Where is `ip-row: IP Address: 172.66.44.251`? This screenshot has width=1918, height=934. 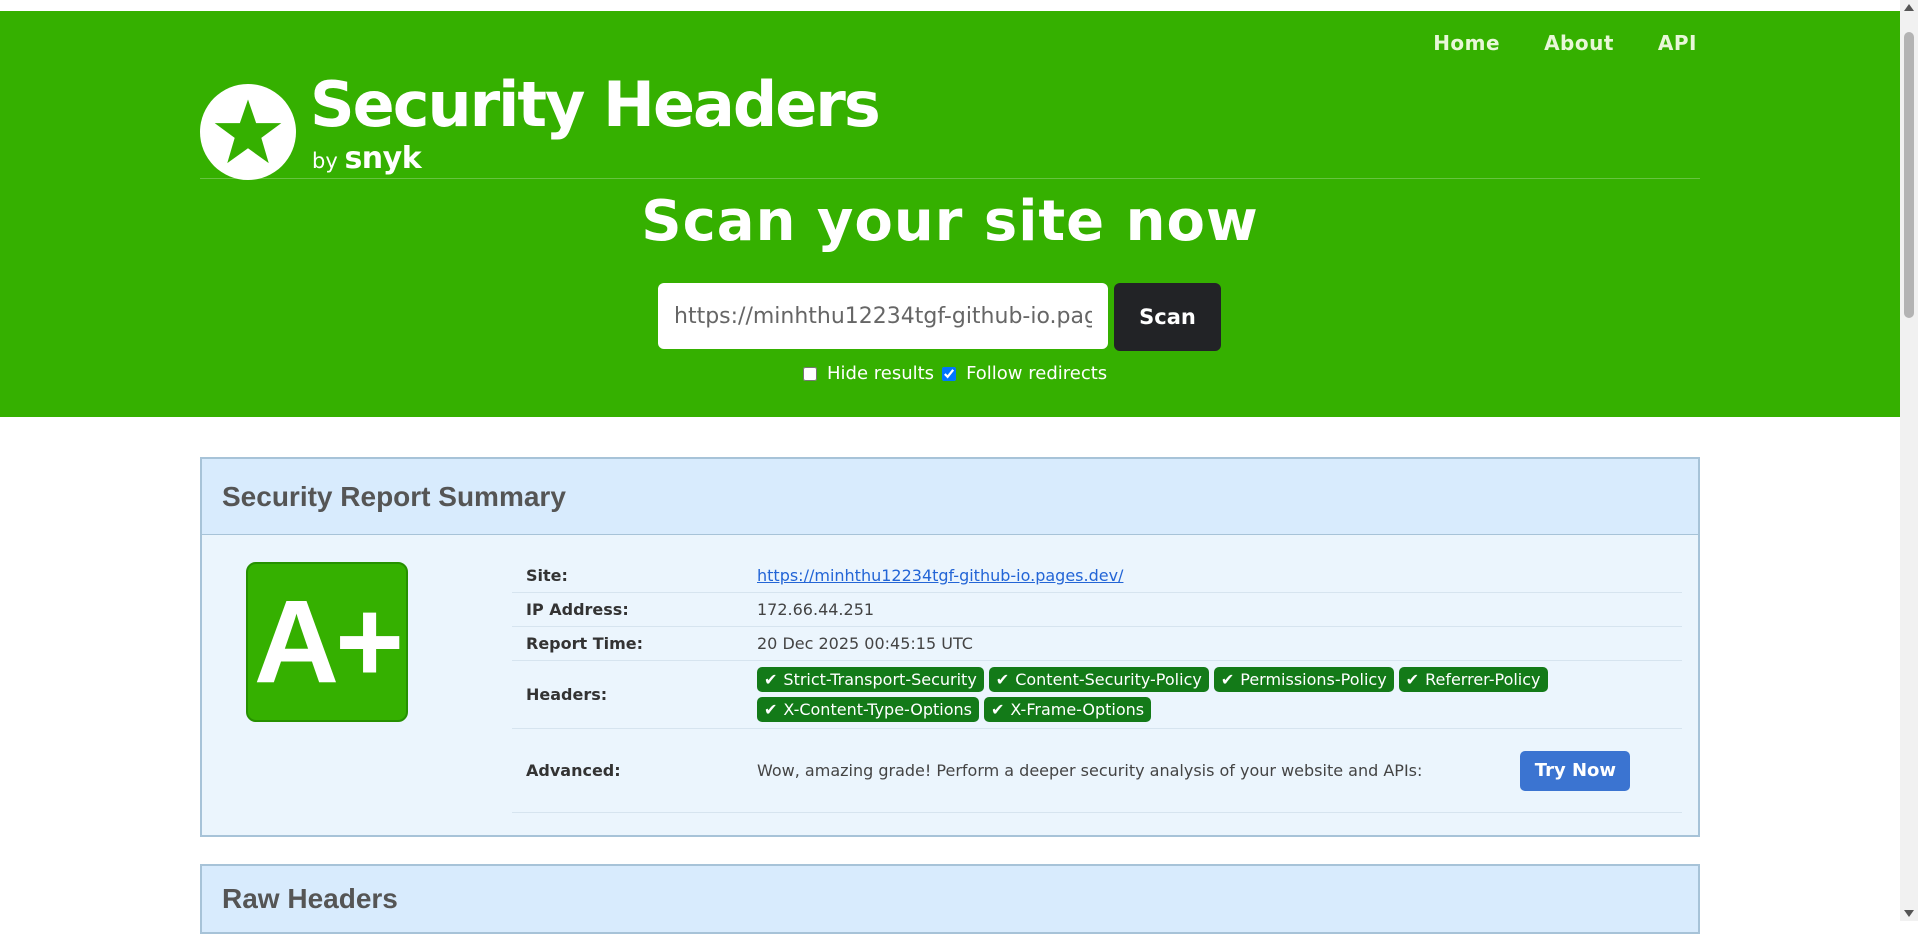
ip-row: IP Address: 172.66.44.251 is located at coordinates (1097, 610).